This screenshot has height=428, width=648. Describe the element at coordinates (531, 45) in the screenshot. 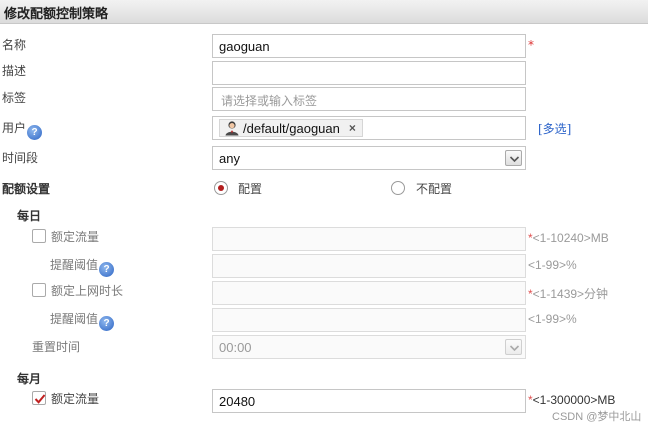

I see `name-required-mark: *` at that location.